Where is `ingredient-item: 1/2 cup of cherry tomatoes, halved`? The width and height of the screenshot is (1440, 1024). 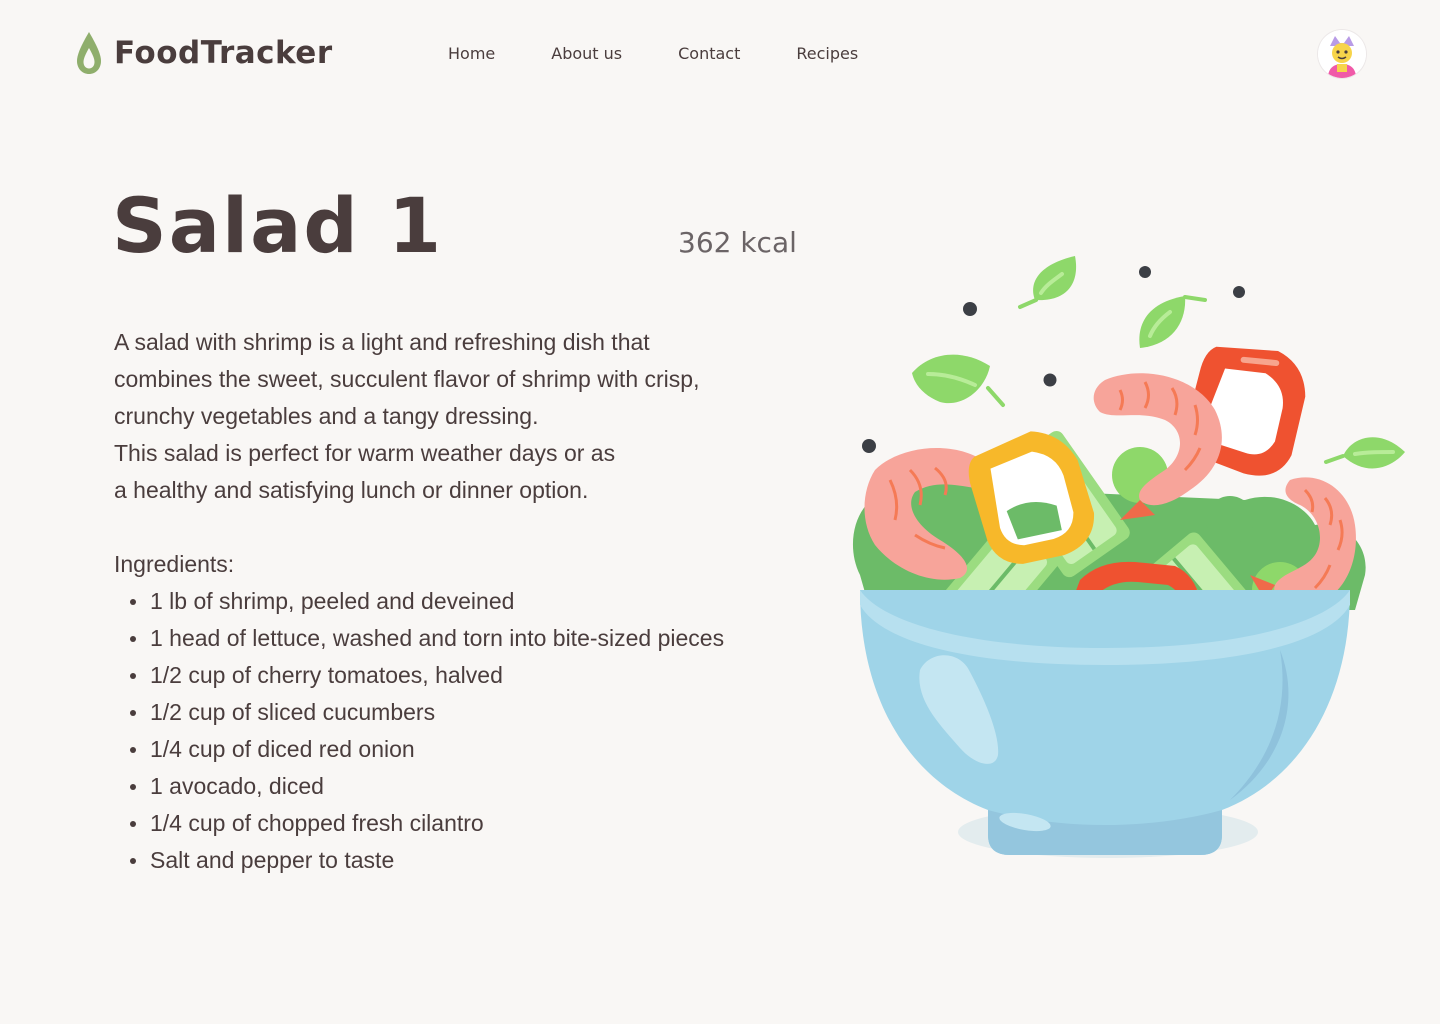 ingredient-item: 1/2 cup of cherry tomatoes, halved is located at coordinates (419, 675).